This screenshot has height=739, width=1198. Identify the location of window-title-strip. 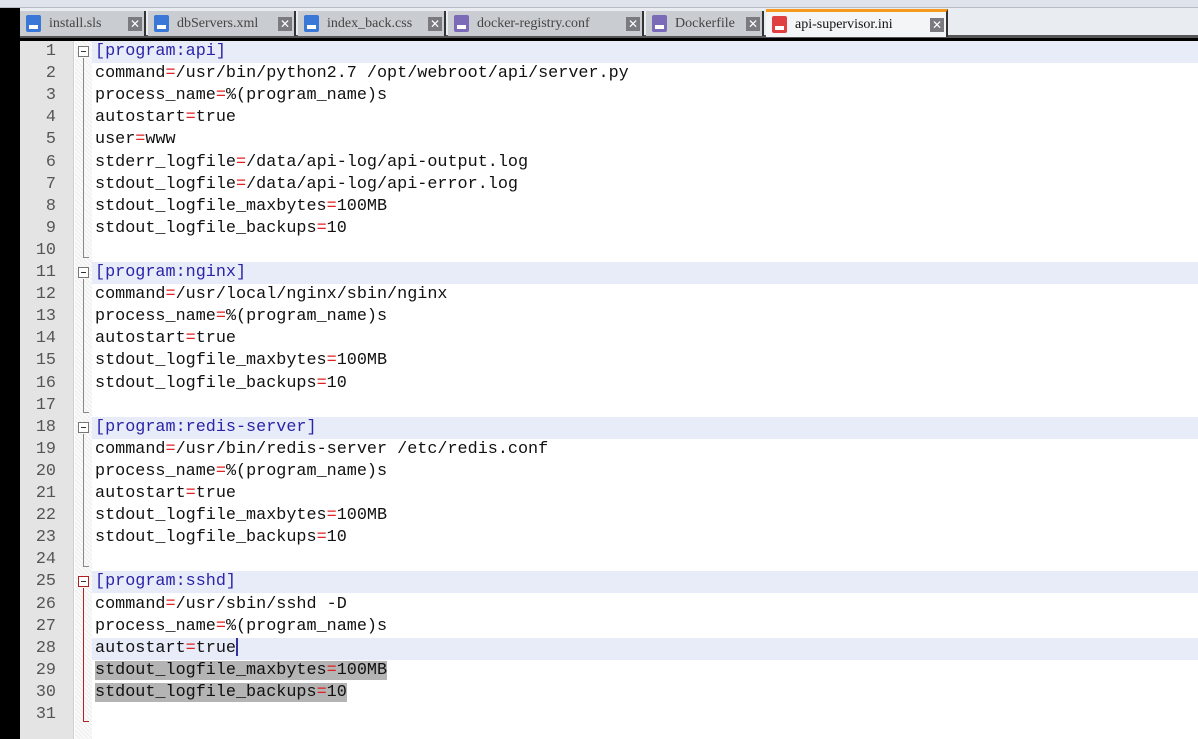
(599, 4).